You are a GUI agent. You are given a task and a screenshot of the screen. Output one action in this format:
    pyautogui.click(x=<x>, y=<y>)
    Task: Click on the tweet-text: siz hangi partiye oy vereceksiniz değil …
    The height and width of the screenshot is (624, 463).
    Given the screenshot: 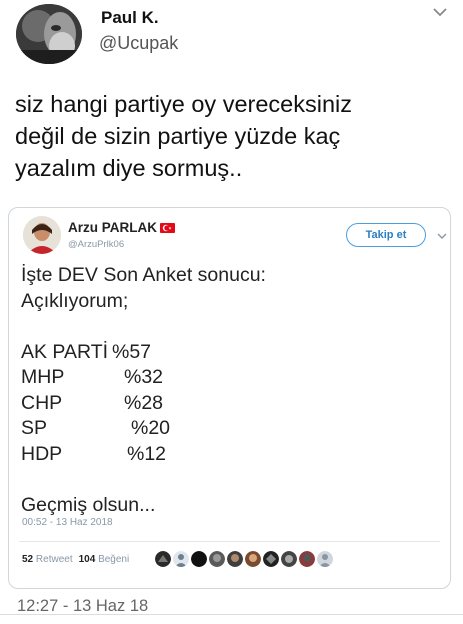 What is the action you would take?
    pyautogui.click(x=183, y=136)
    